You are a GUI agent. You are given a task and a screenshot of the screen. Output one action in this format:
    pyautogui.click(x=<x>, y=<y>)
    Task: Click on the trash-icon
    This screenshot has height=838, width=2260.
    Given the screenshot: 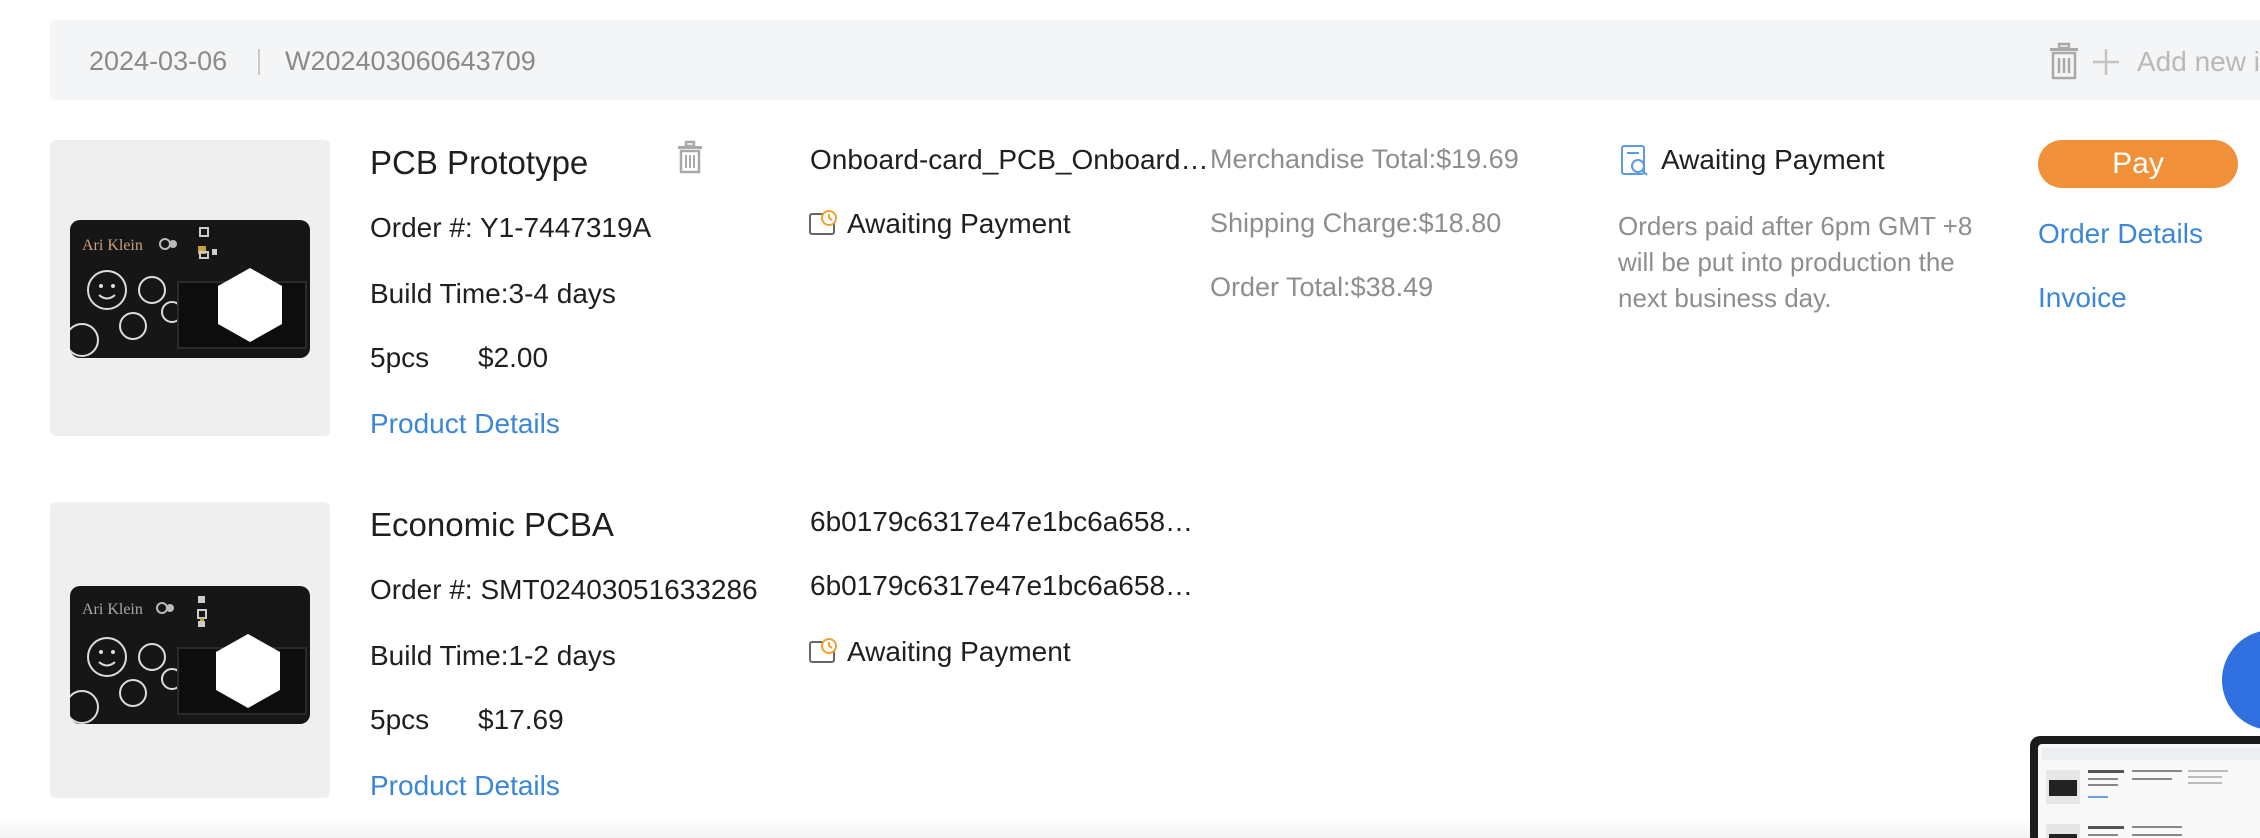 What is the action you would take?
    pyautogui.click(x=2064, y=61)
    